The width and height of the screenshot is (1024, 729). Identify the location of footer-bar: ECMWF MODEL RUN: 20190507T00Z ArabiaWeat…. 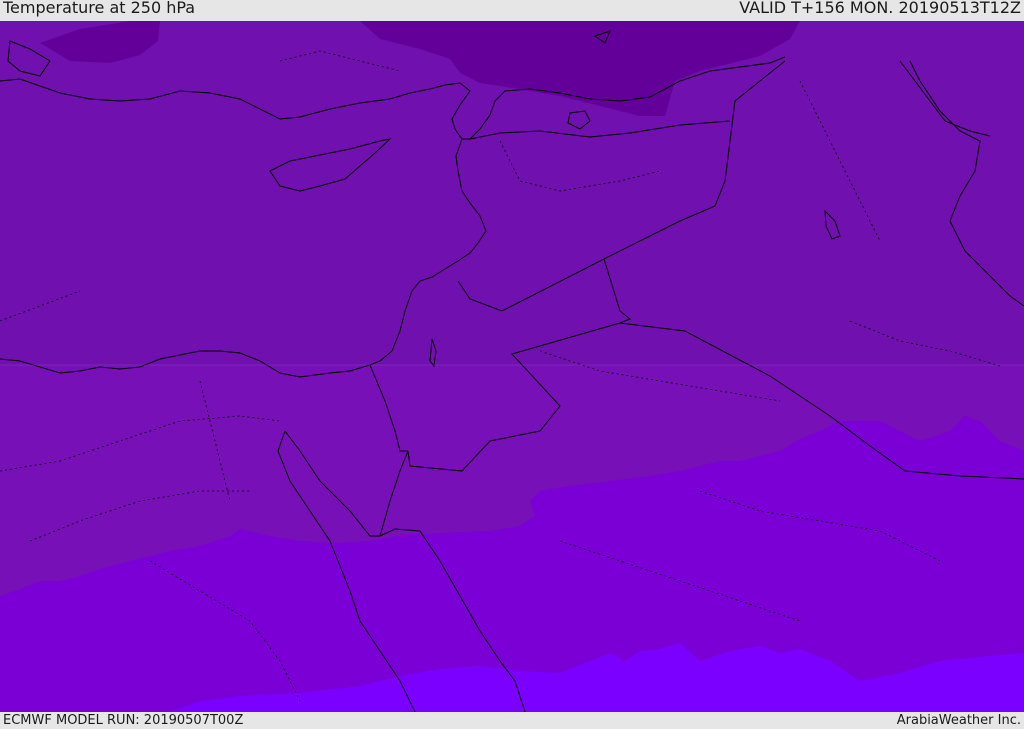
(512, 720).